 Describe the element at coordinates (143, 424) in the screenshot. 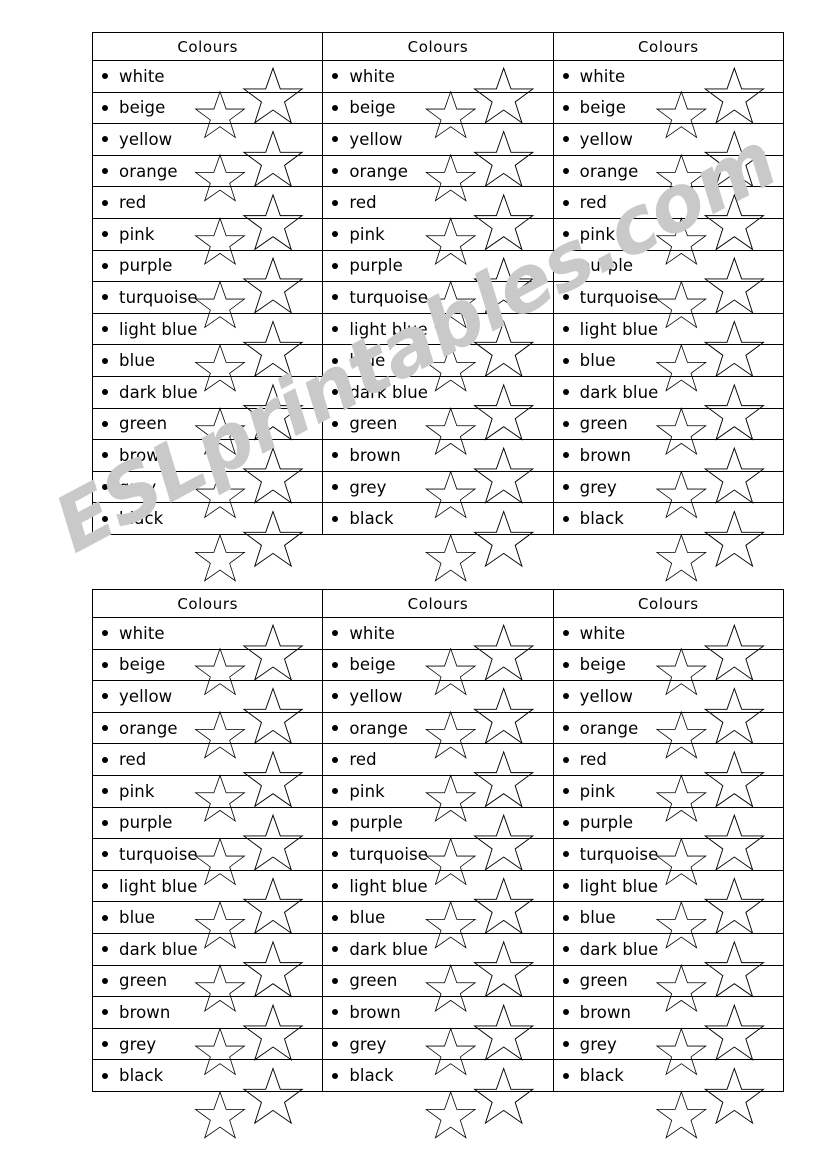

I see `colour-label: green` at that location.